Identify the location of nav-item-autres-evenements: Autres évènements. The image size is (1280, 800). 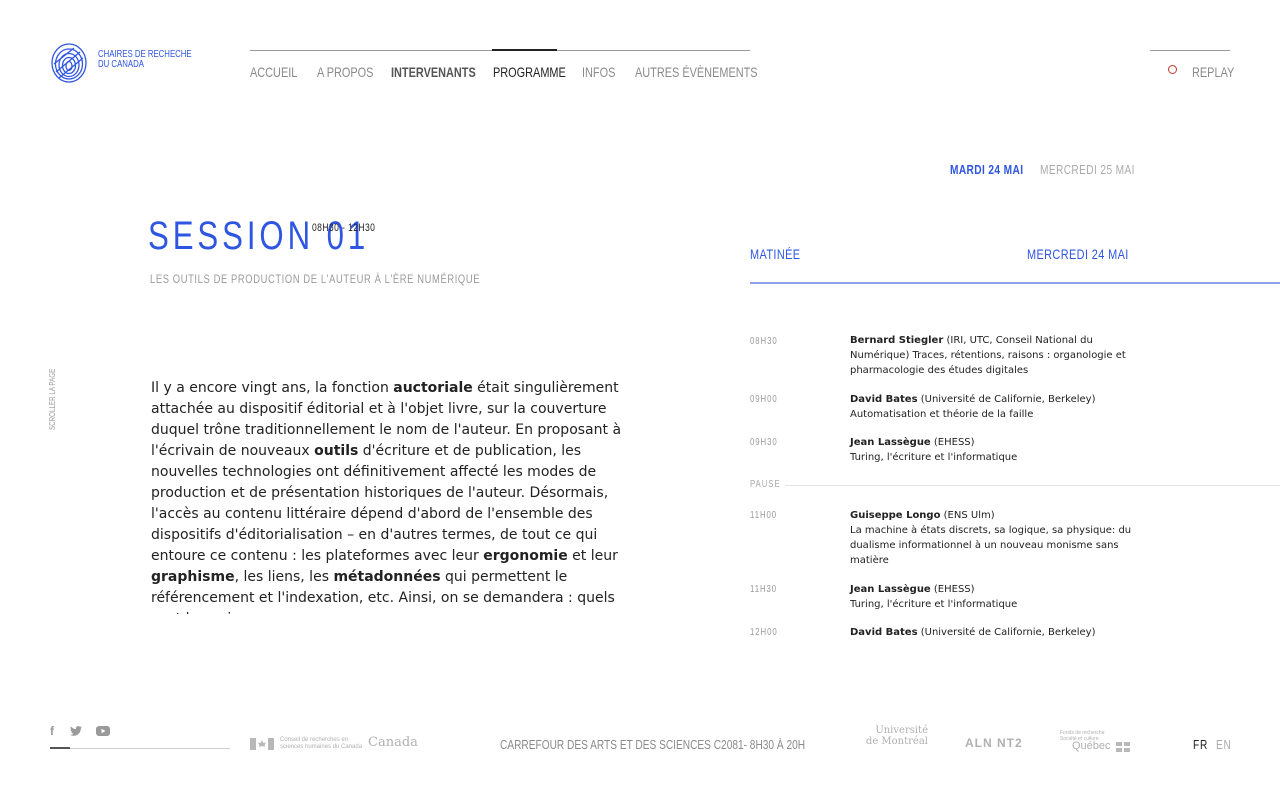
(713, 72).